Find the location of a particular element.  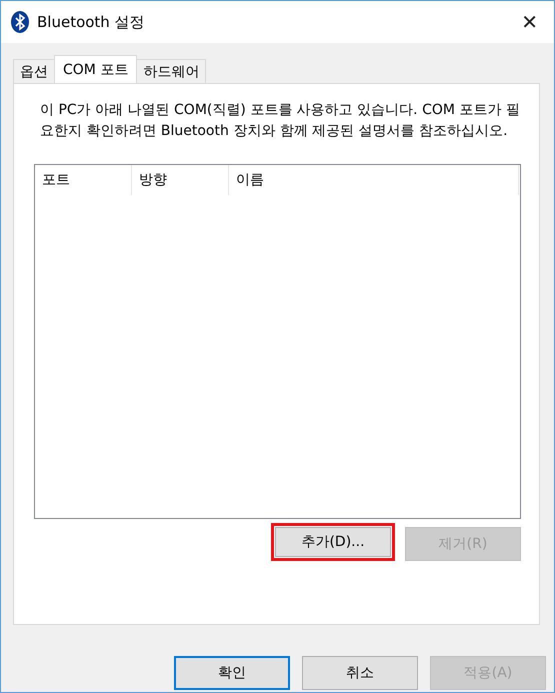

column-header: 방향 is located at coordinates (180, 180).